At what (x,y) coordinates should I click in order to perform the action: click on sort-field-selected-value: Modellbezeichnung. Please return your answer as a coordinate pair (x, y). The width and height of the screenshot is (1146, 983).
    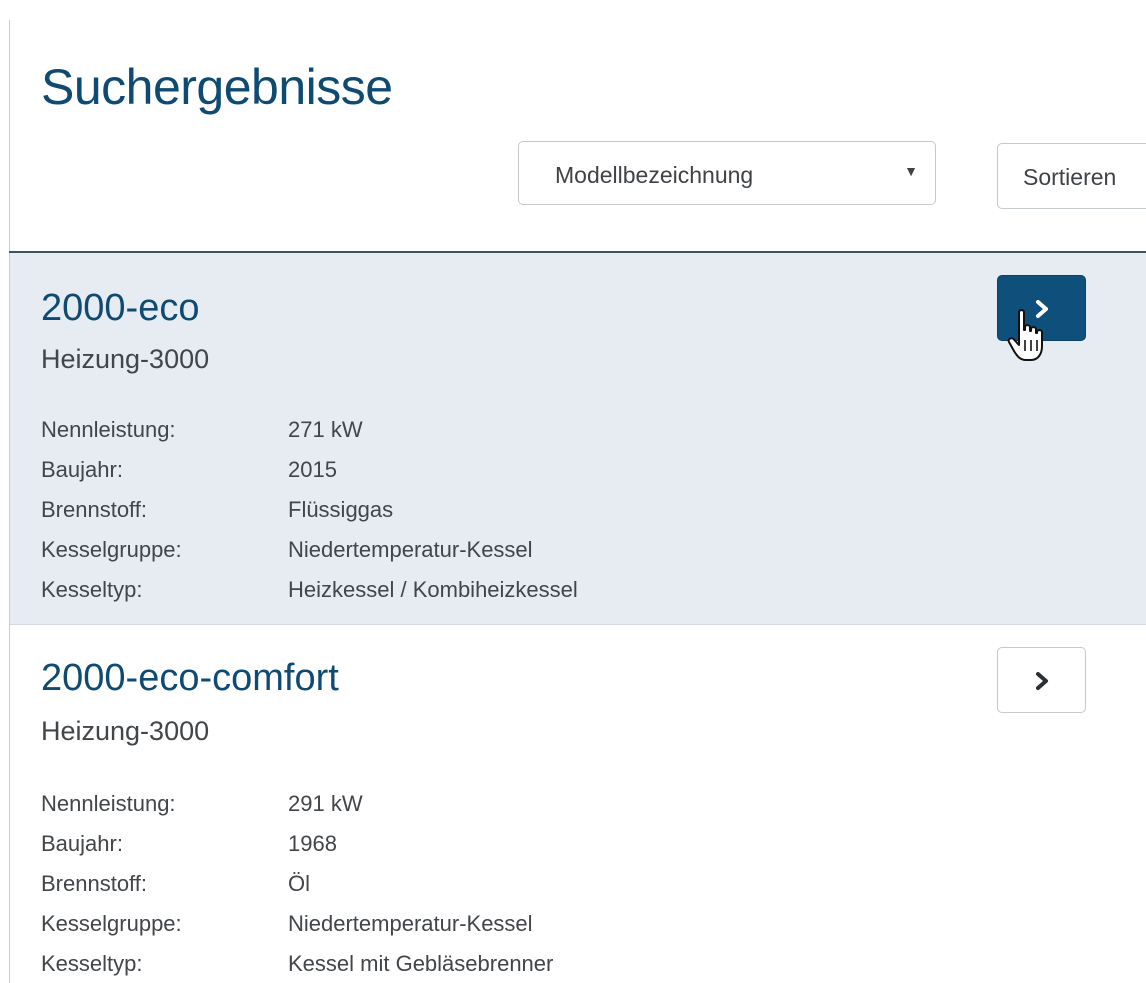
    Looking at the image, I should click on (654, 175).